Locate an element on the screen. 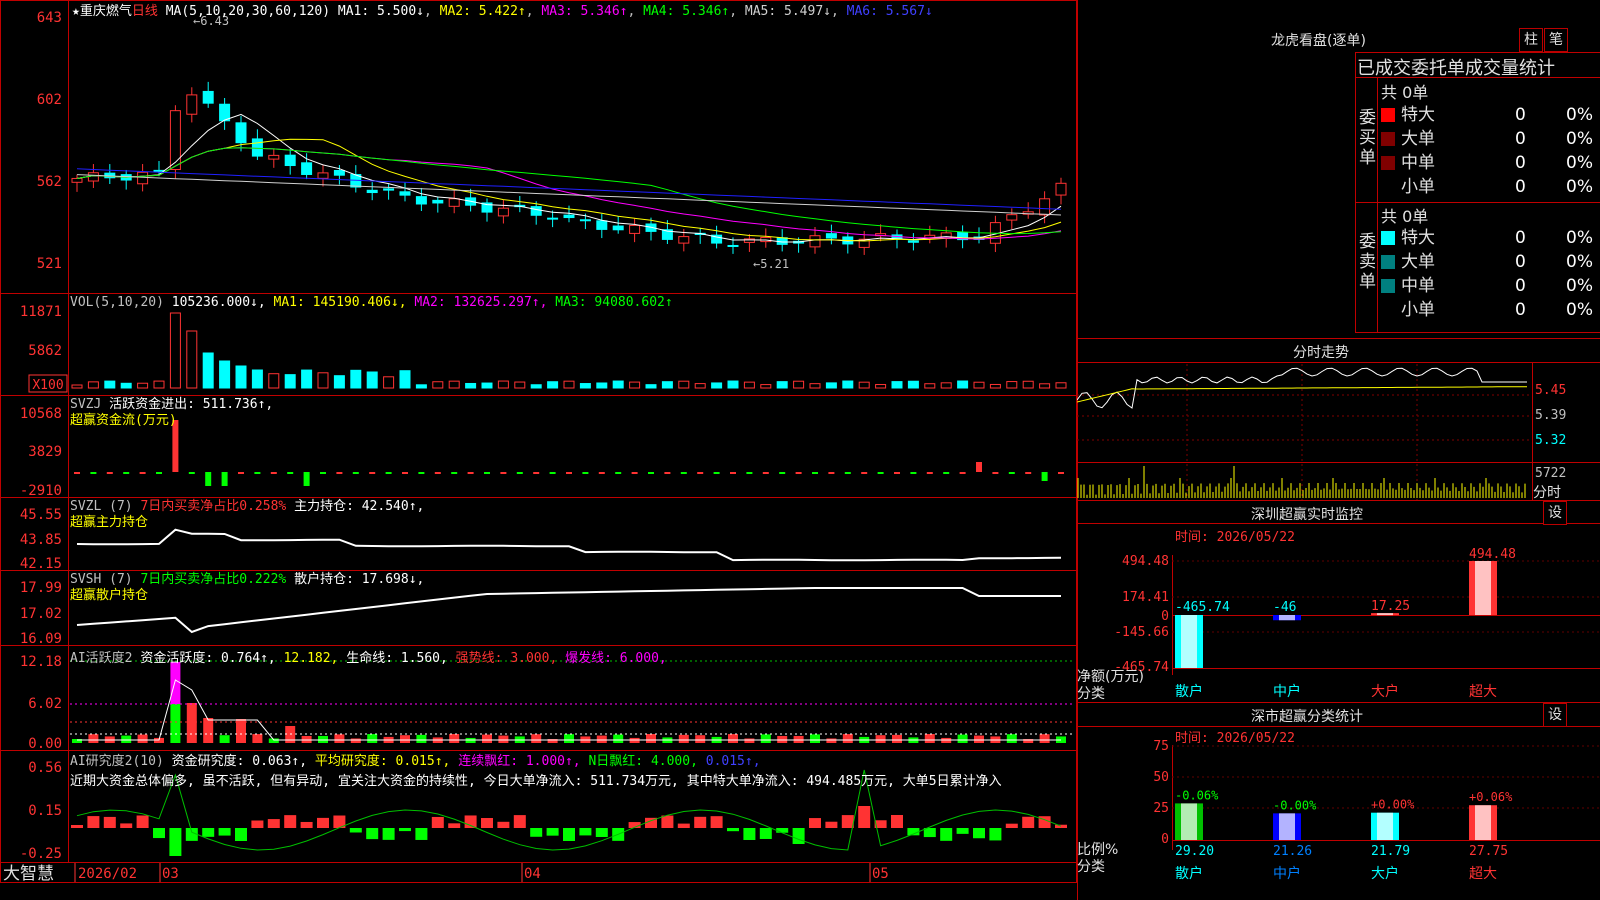 The width and height of the screenshot is (1600, 900). sz-settings-button: 设 is located at coordinates (1555, 513).